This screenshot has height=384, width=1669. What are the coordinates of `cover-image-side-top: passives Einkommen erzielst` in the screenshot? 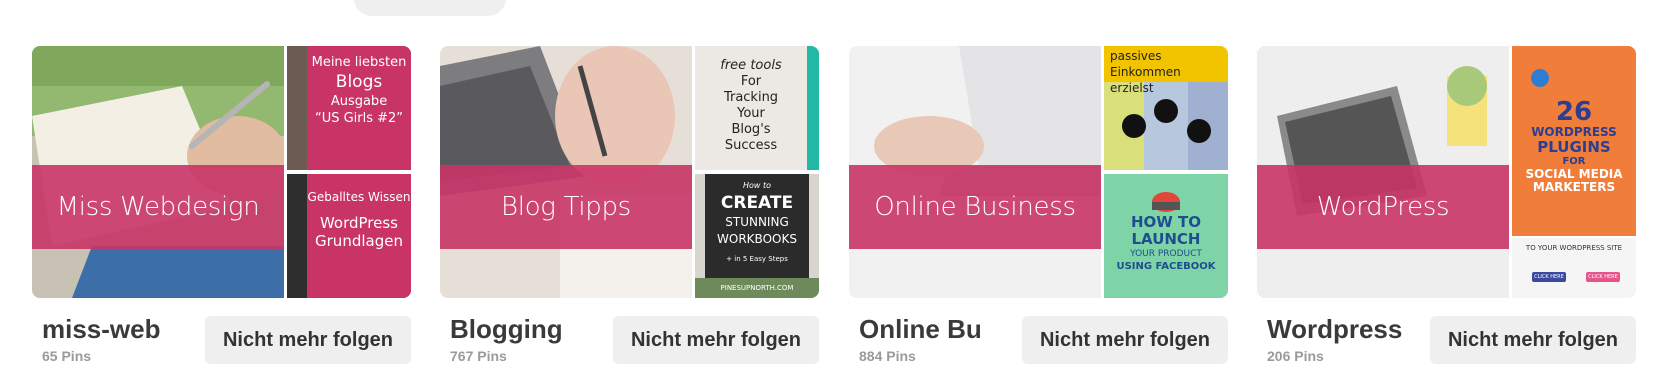 It's located at (1166, 108).